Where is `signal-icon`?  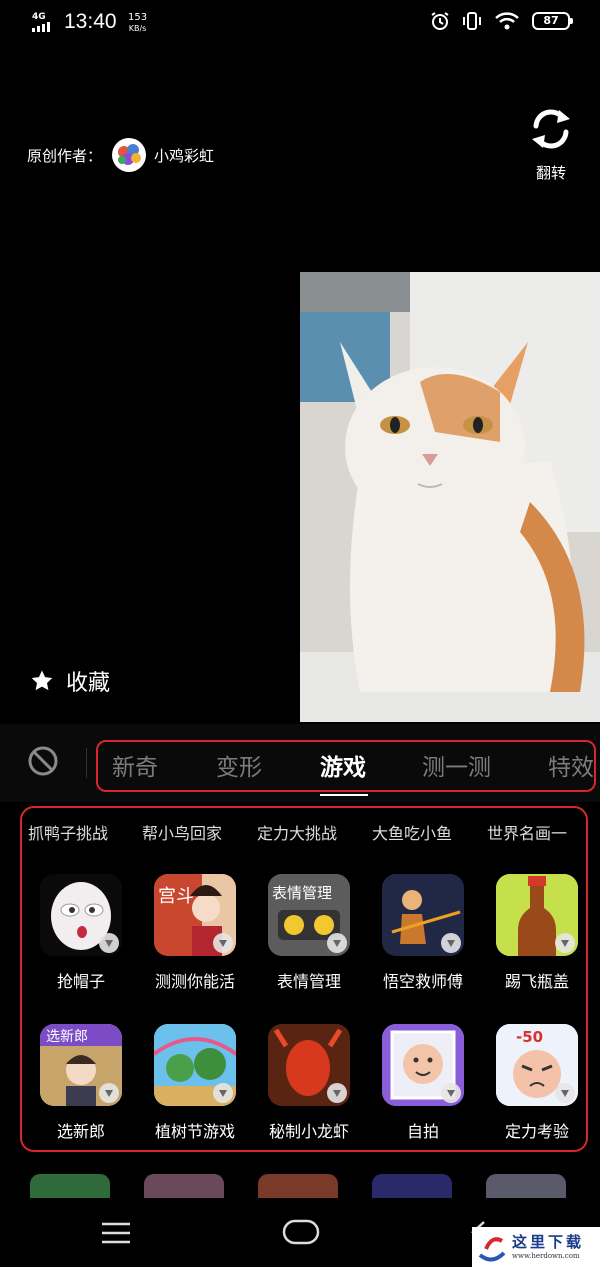 signal-icon is located at coordinates (41, 27).